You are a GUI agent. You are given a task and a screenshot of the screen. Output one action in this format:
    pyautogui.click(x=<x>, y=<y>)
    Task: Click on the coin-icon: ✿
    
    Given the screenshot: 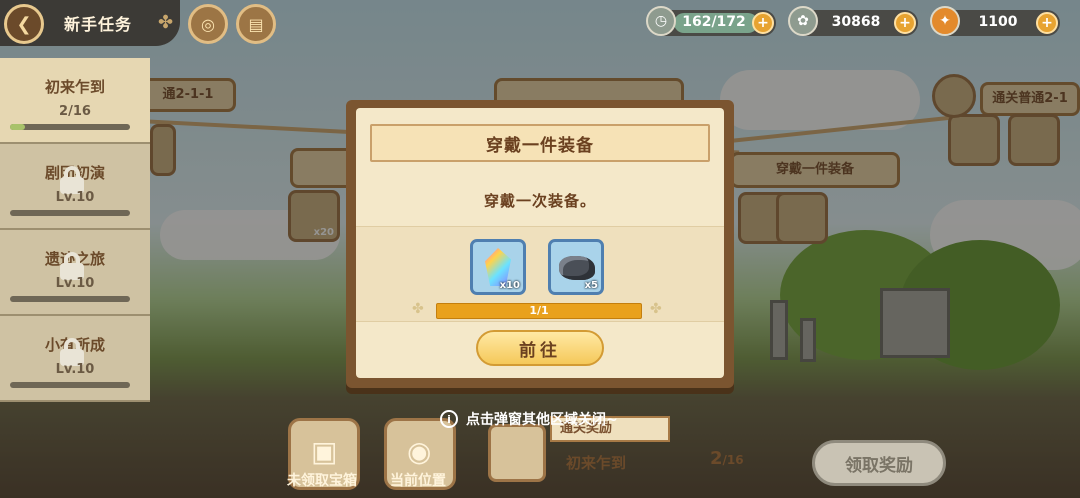 What is the action you would take?
    pyautogui.click(x=803, y=21)
    